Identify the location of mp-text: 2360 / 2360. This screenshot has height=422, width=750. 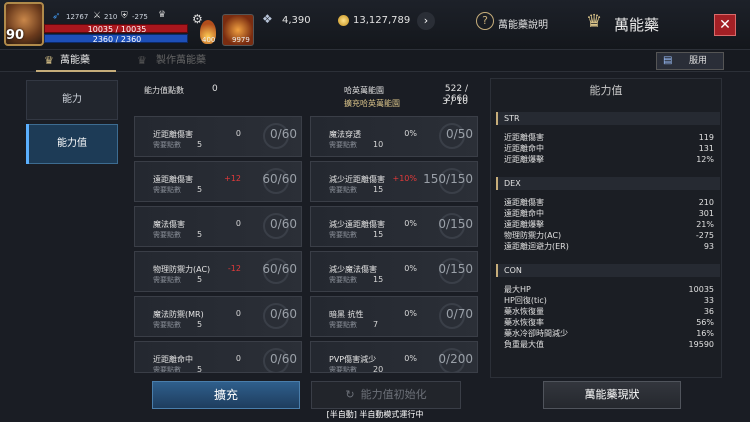
(117, 39).